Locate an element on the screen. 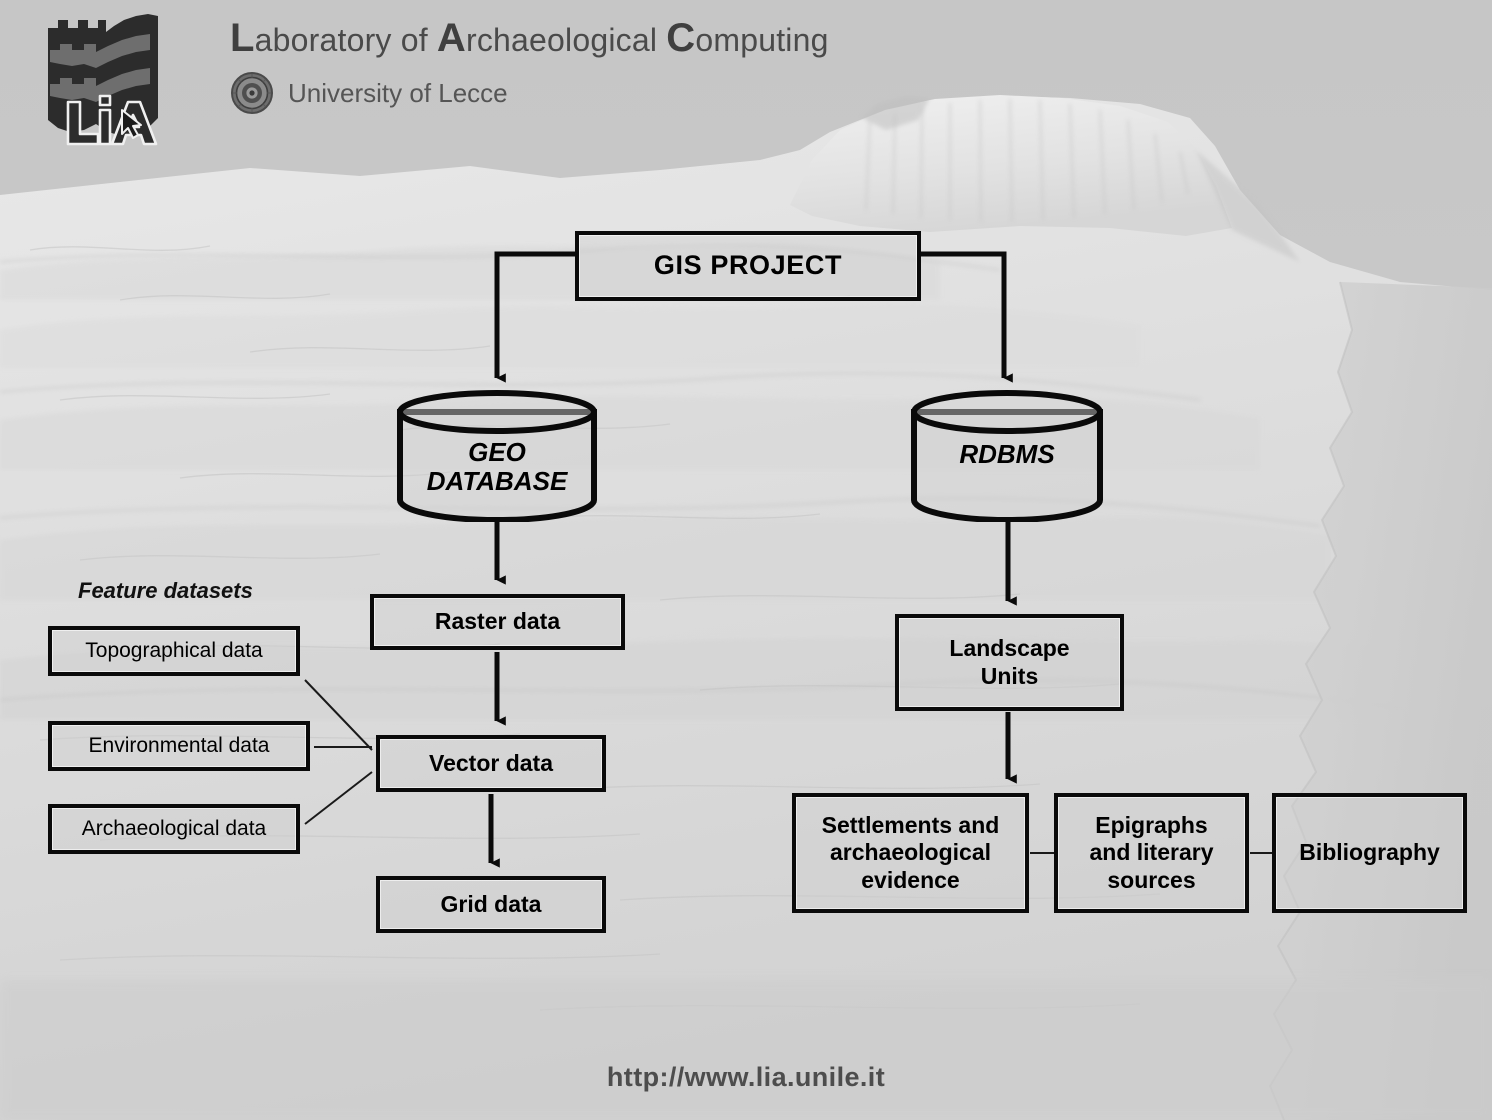  settlements-box: Settlements and archaeological evidence is located at coordinates (910, 853).